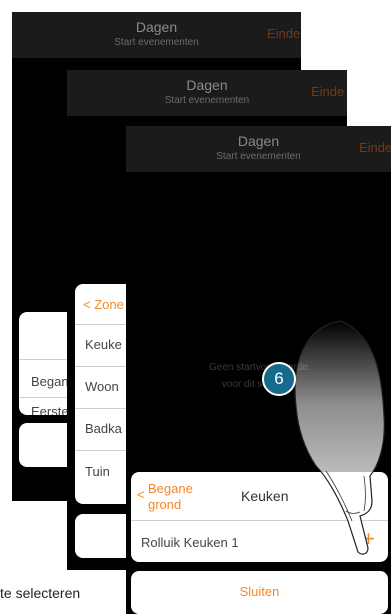  Describe the element at coordinates (170, 488) in the screenshot. I see `back-floor-label-1: Begane` at that location.